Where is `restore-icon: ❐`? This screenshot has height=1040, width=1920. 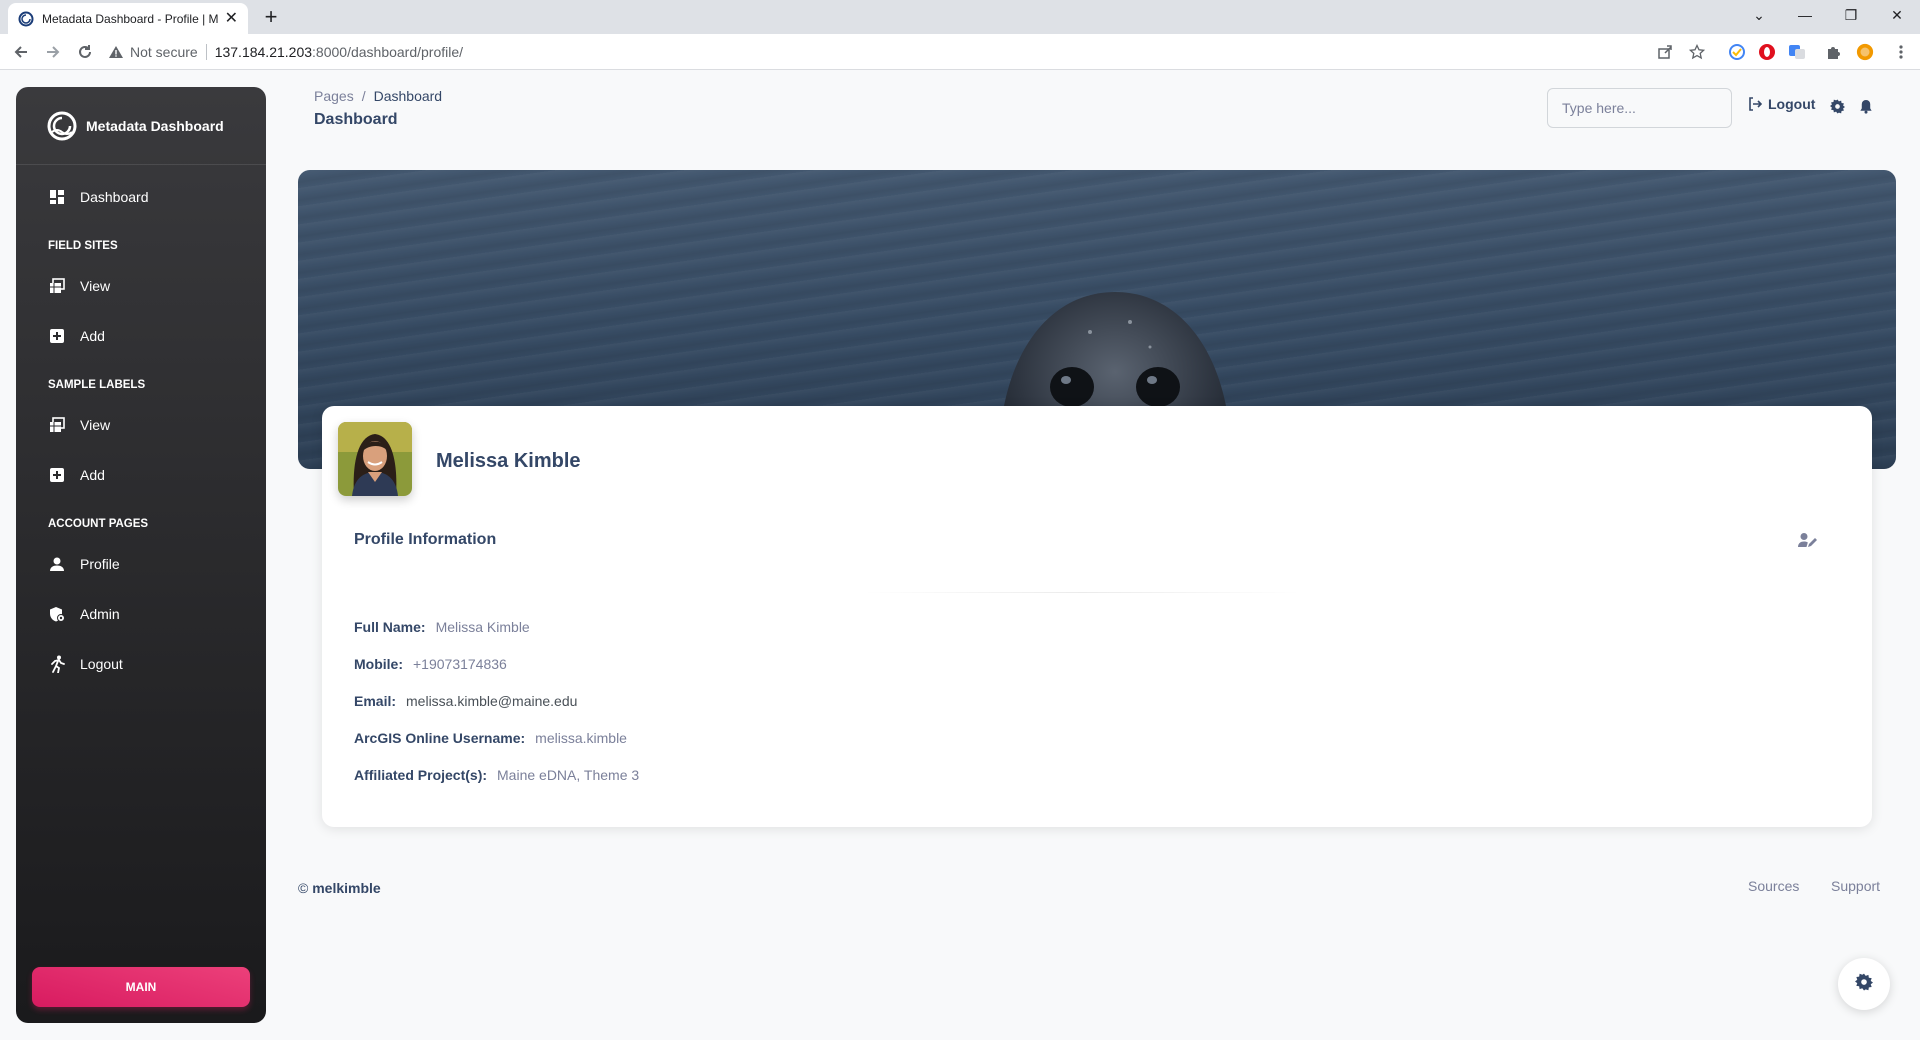 restore-icon: ❐ is located at coordinates (1851, 15).